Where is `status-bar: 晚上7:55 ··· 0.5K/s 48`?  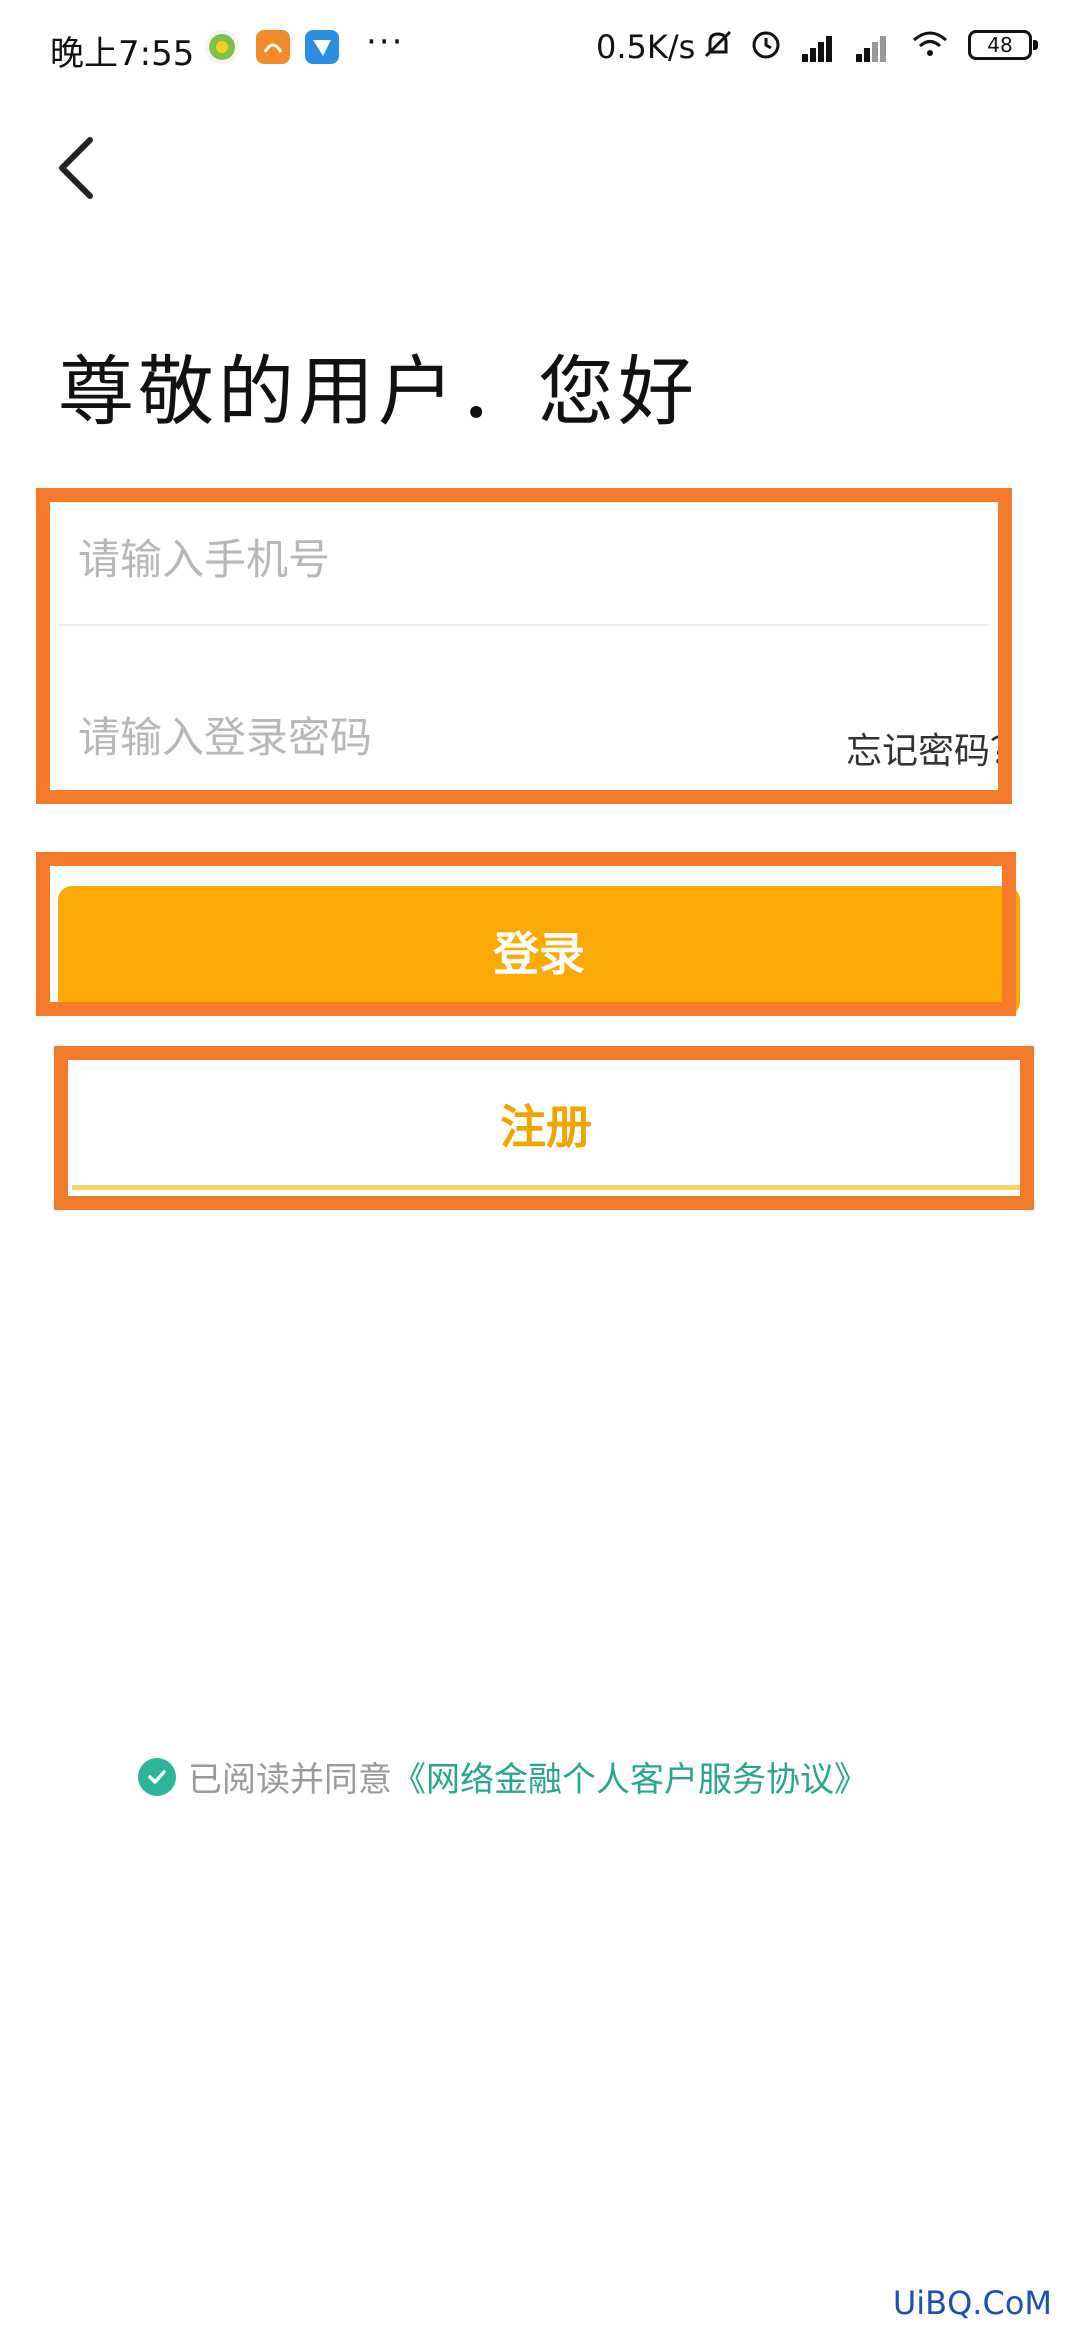 status-bar: 晚上7:55 ··· 0.5K/s 48 is located at coordinates (540, 48).